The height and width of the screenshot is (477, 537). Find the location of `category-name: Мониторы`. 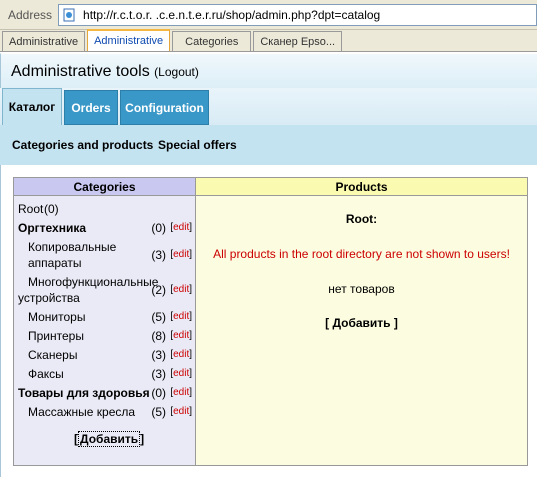

category-name: Мониторы is located at coordinates (51, 317).